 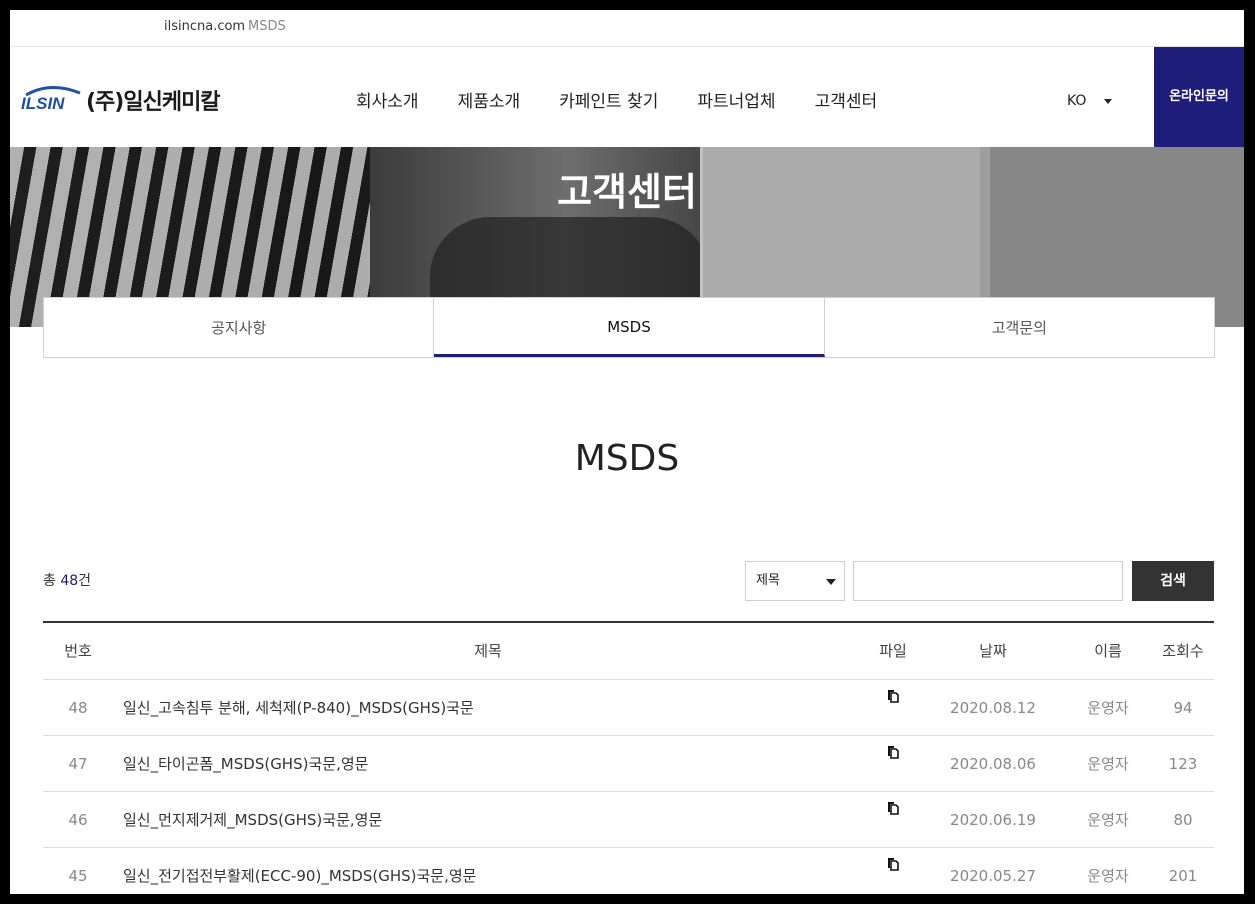 What do you see at coordinates (993, 876) in the screenshot?
I see `row-date: 2020.05.27` at bounding box center [993, 876].